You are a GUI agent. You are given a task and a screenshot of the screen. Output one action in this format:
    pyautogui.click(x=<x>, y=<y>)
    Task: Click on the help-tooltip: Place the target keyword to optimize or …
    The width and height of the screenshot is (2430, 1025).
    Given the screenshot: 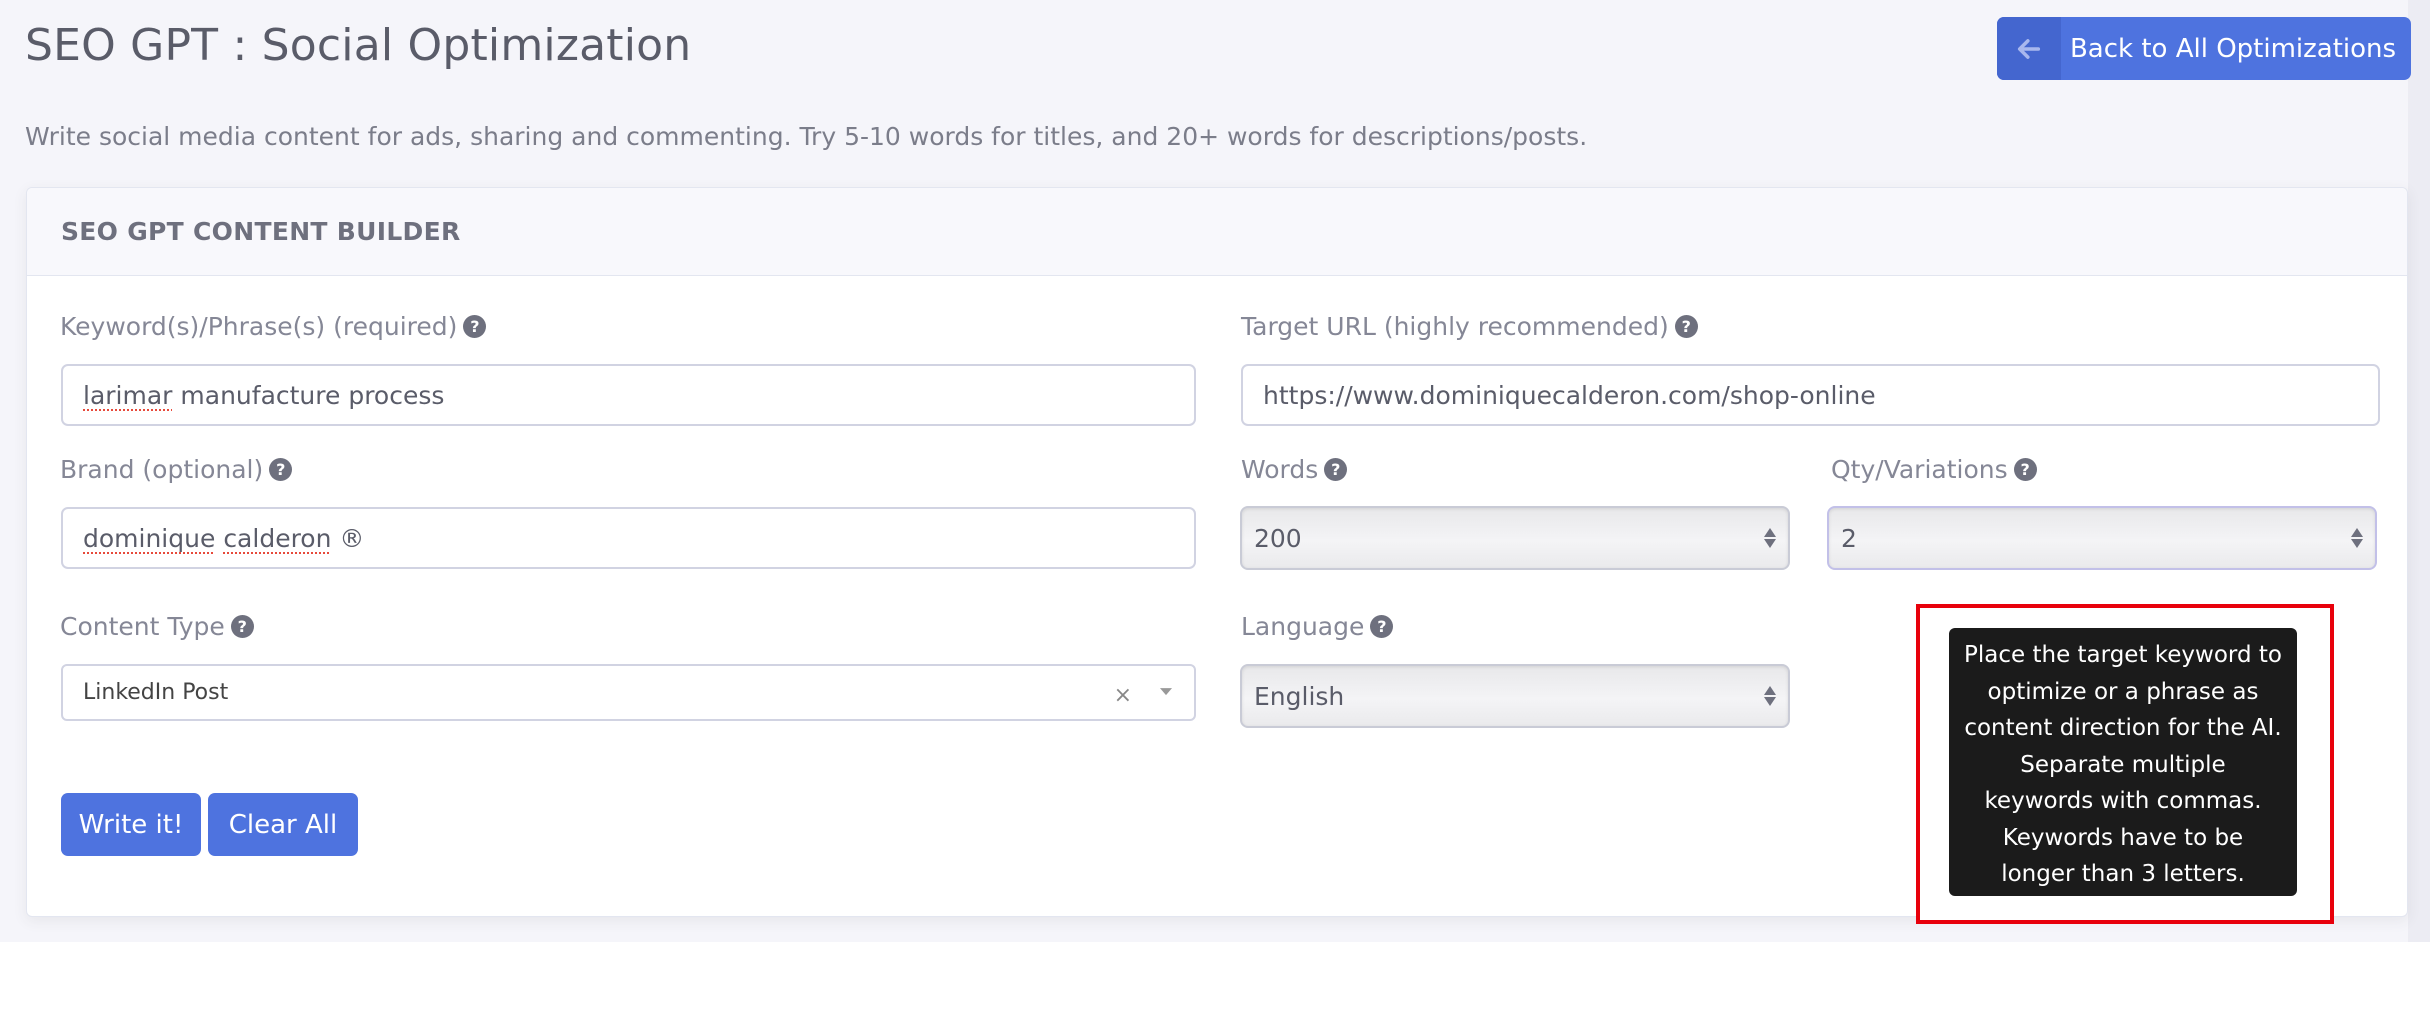 What is the action you would take?
    pyautogui.click(x=2123, y=762)
    